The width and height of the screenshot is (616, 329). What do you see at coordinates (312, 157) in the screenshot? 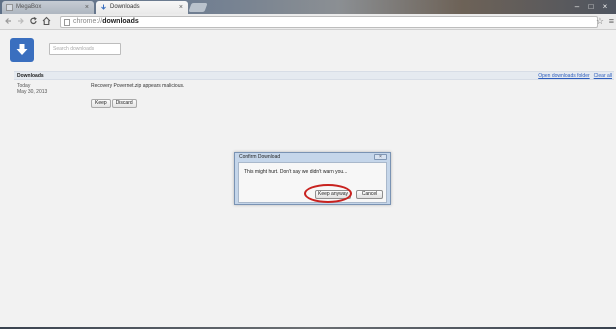
I see `dialog-titlebar: Confirm Download ×` at bounding box center [312, 157].